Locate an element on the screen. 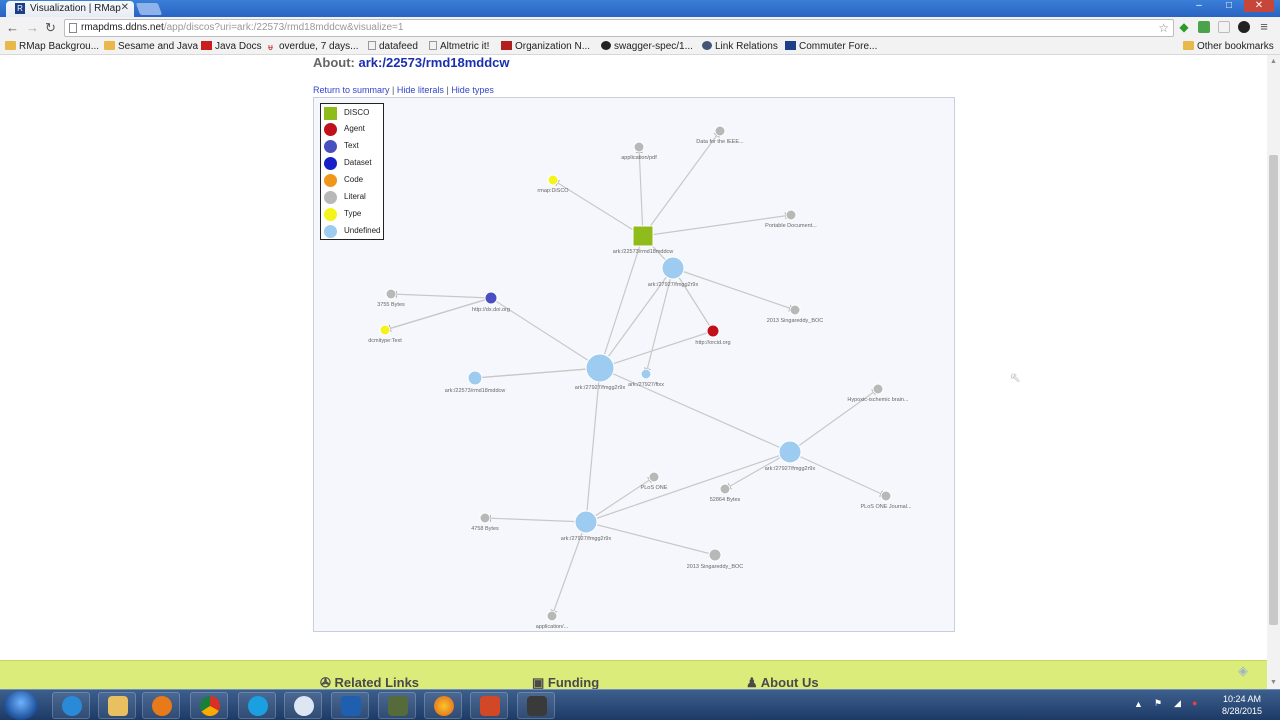 The width and height of the screenshot is (1280, 720). back-icon: ← is located at coordinates (12, 28).